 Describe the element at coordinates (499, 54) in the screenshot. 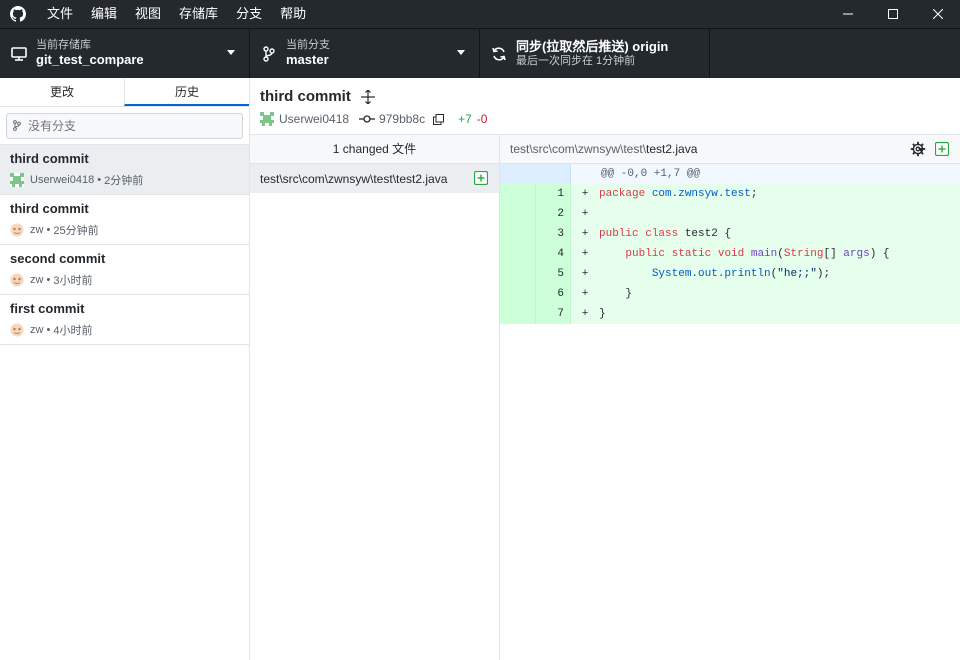

I see `sync-icon` at that location.